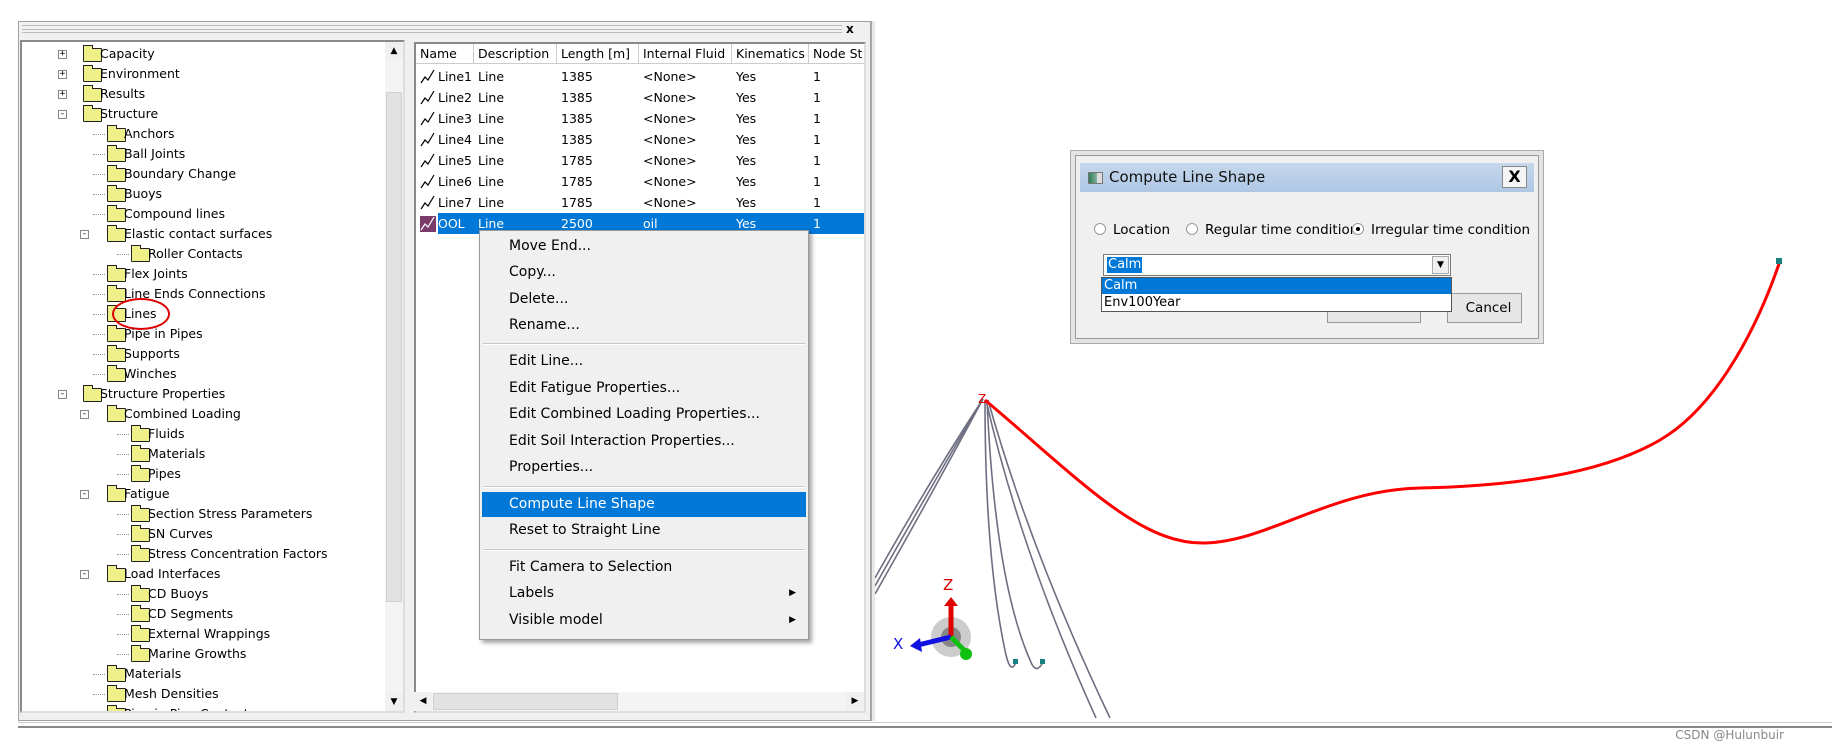 The image size is (1832, 748). What do you see at coordinates (212, 334) in the screenshot?
I see `tree-item: Pipe in Pipes` at bounding box center [212, 334].